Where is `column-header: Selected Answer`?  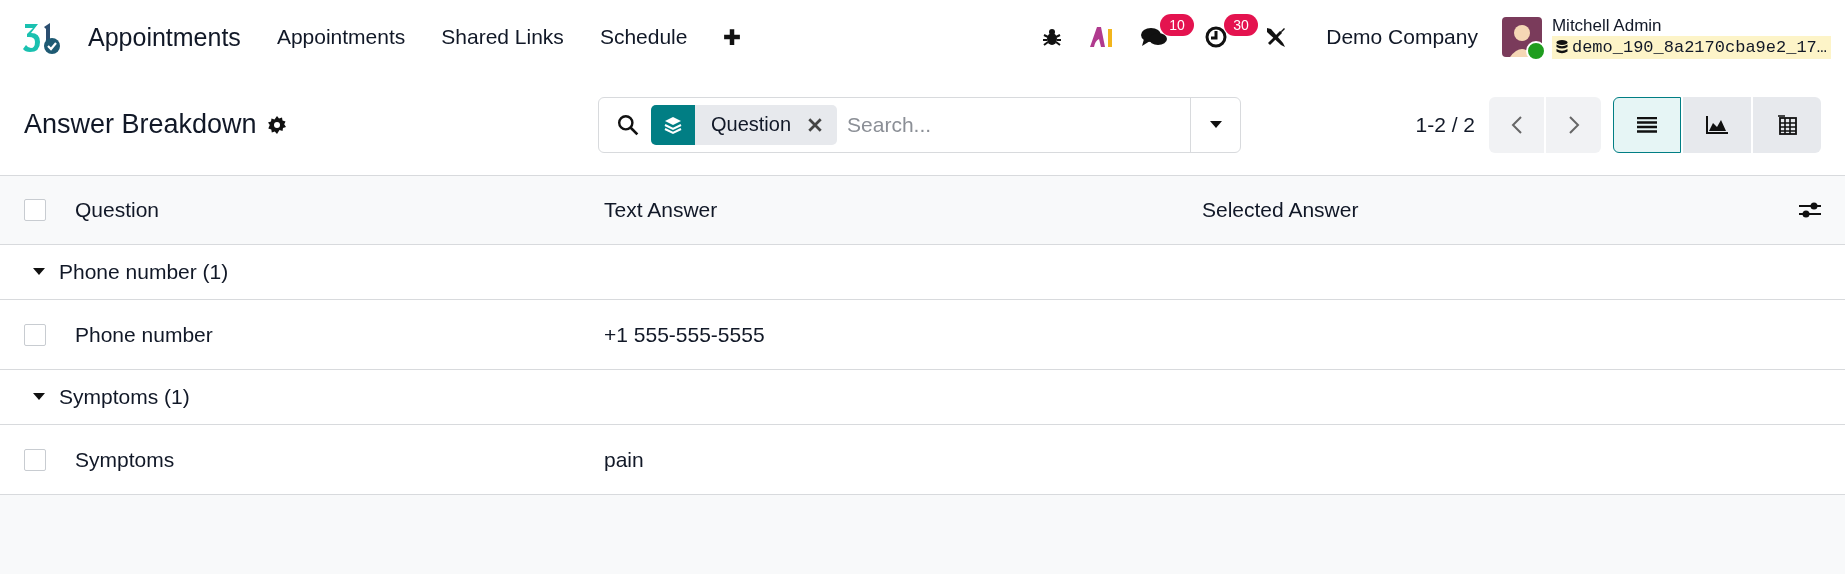 column-header: Selected Answer is located at coordinates (1500, 210).